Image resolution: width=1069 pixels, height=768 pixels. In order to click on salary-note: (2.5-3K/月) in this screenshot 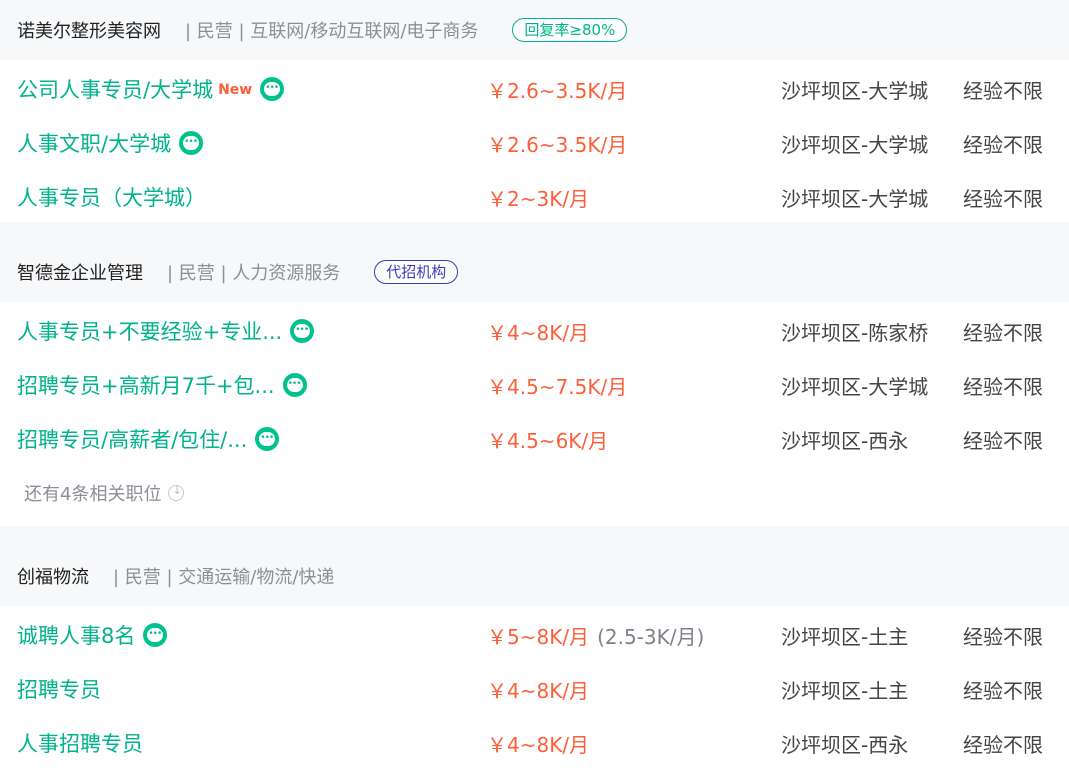, I will do `click(651, 637)`.